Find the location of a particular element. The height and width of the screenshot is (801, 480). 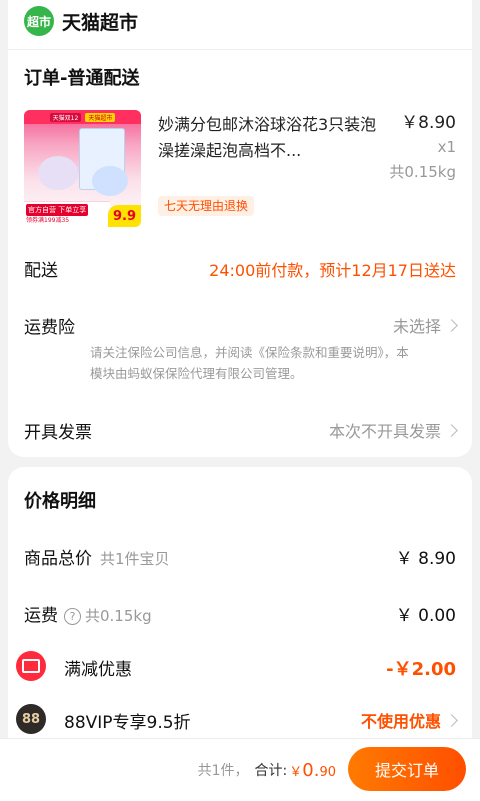

product-weight: 共0.15kg is located at coordinates (422, 172).